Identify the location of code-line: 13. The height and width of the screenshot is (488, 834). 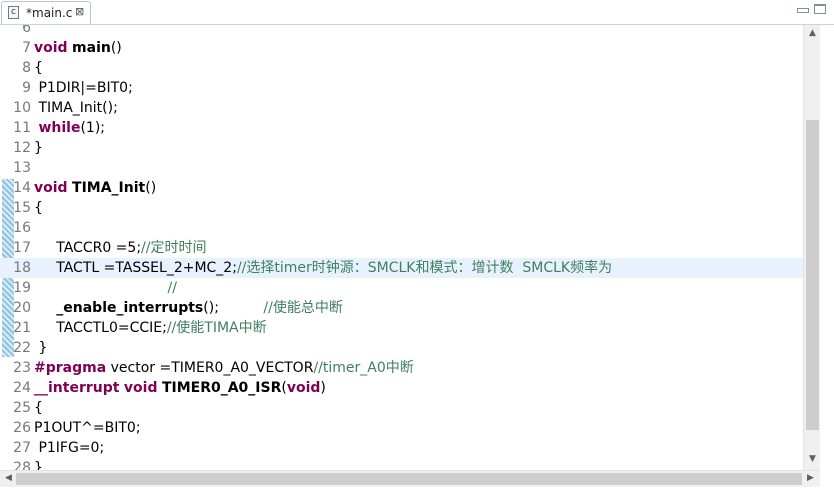
(401, 168).